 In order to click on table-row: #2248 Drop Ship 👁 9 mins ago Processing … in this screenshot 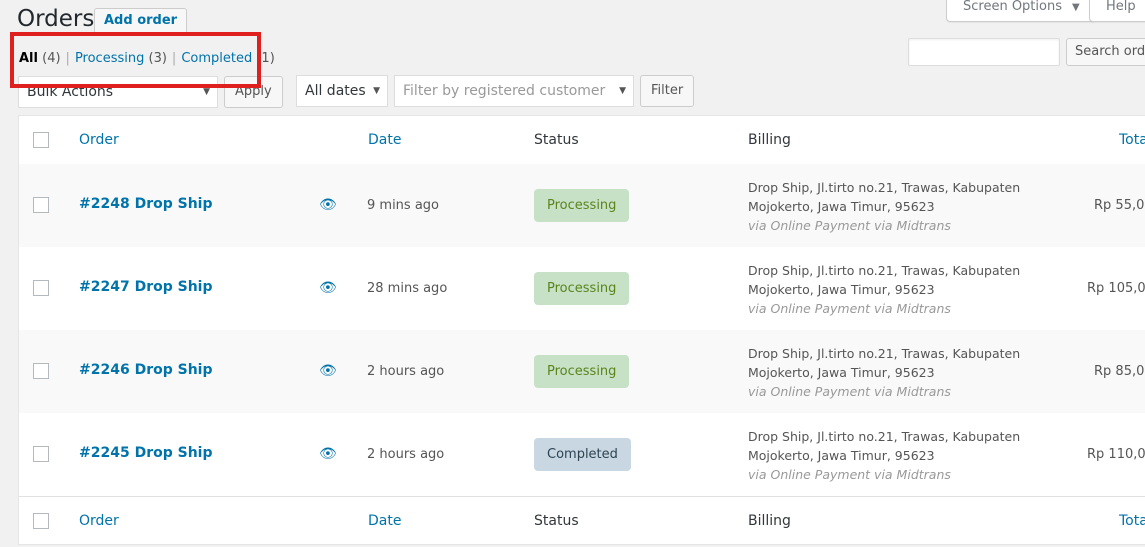, I will do `click(582, 205)`.